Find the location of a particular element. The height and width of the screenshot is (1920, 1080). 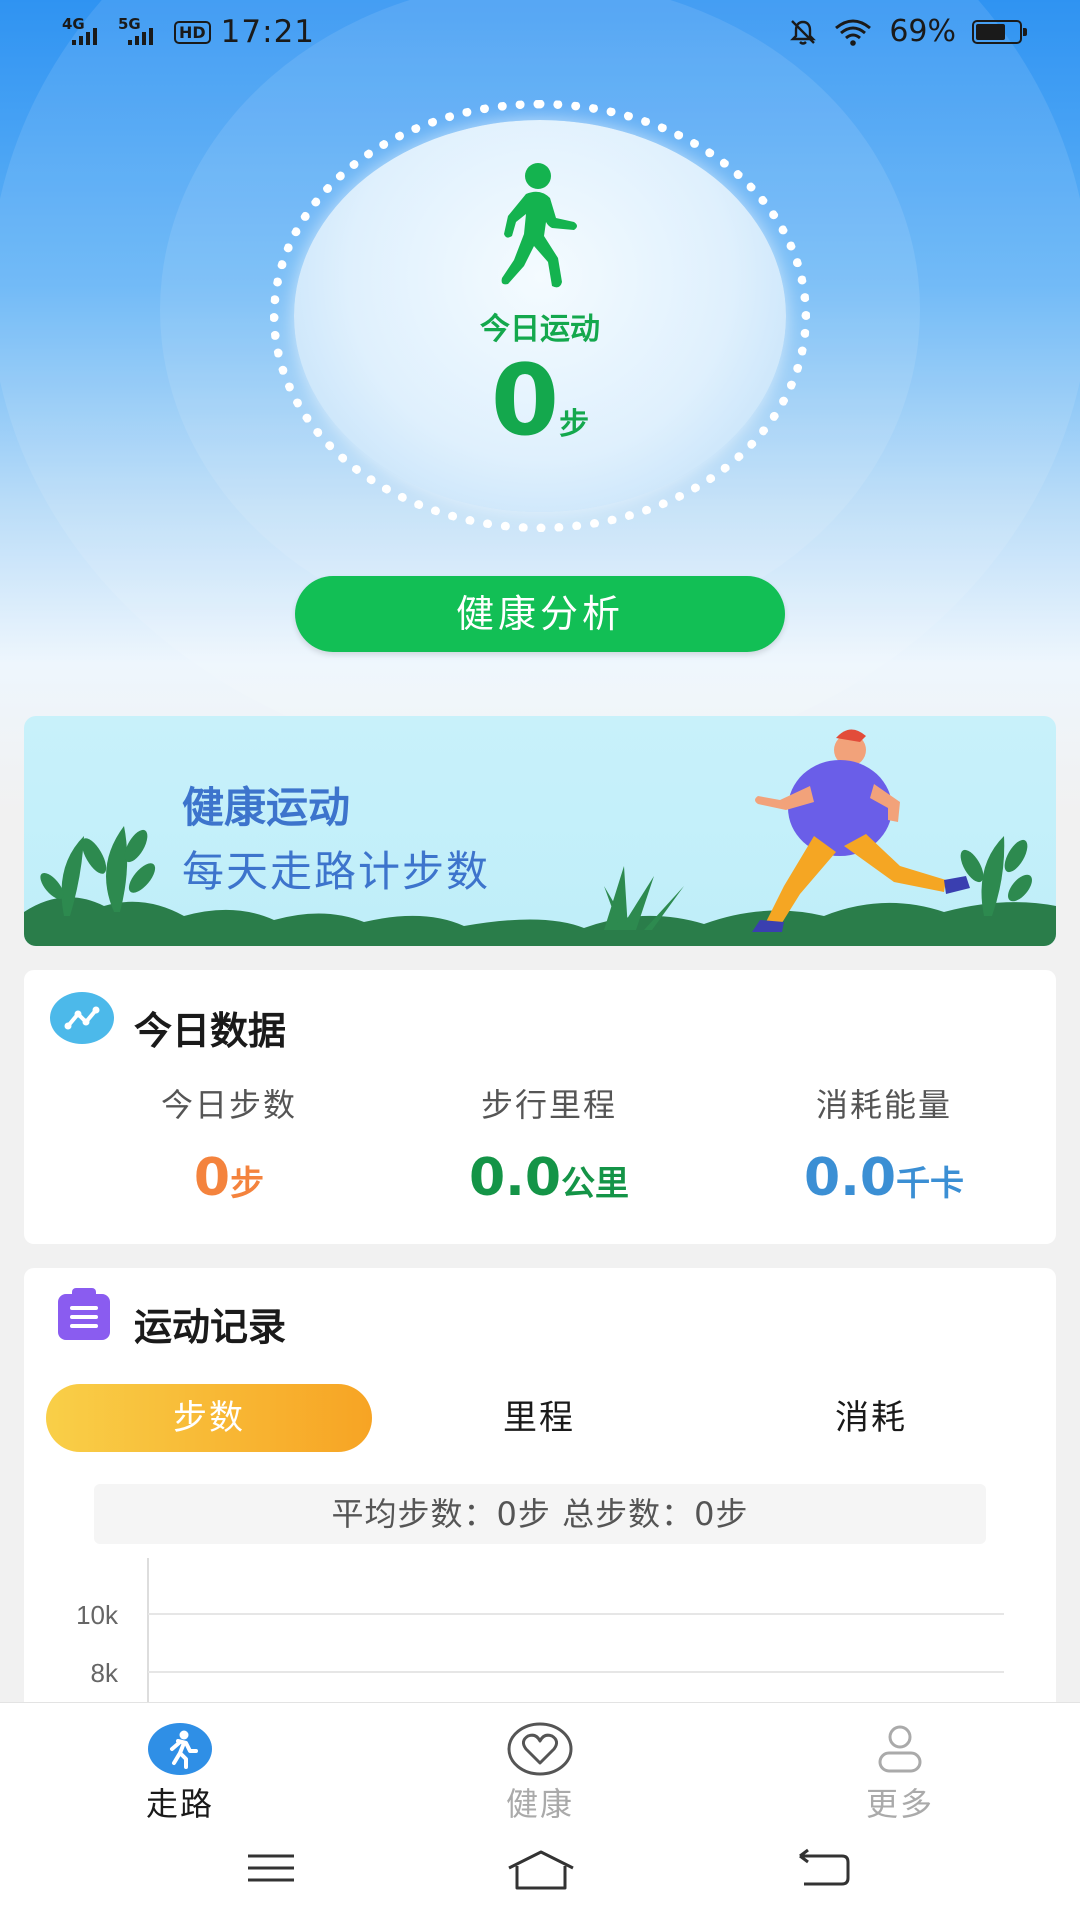

status-right: 69% is located at coordinates (908, 31).